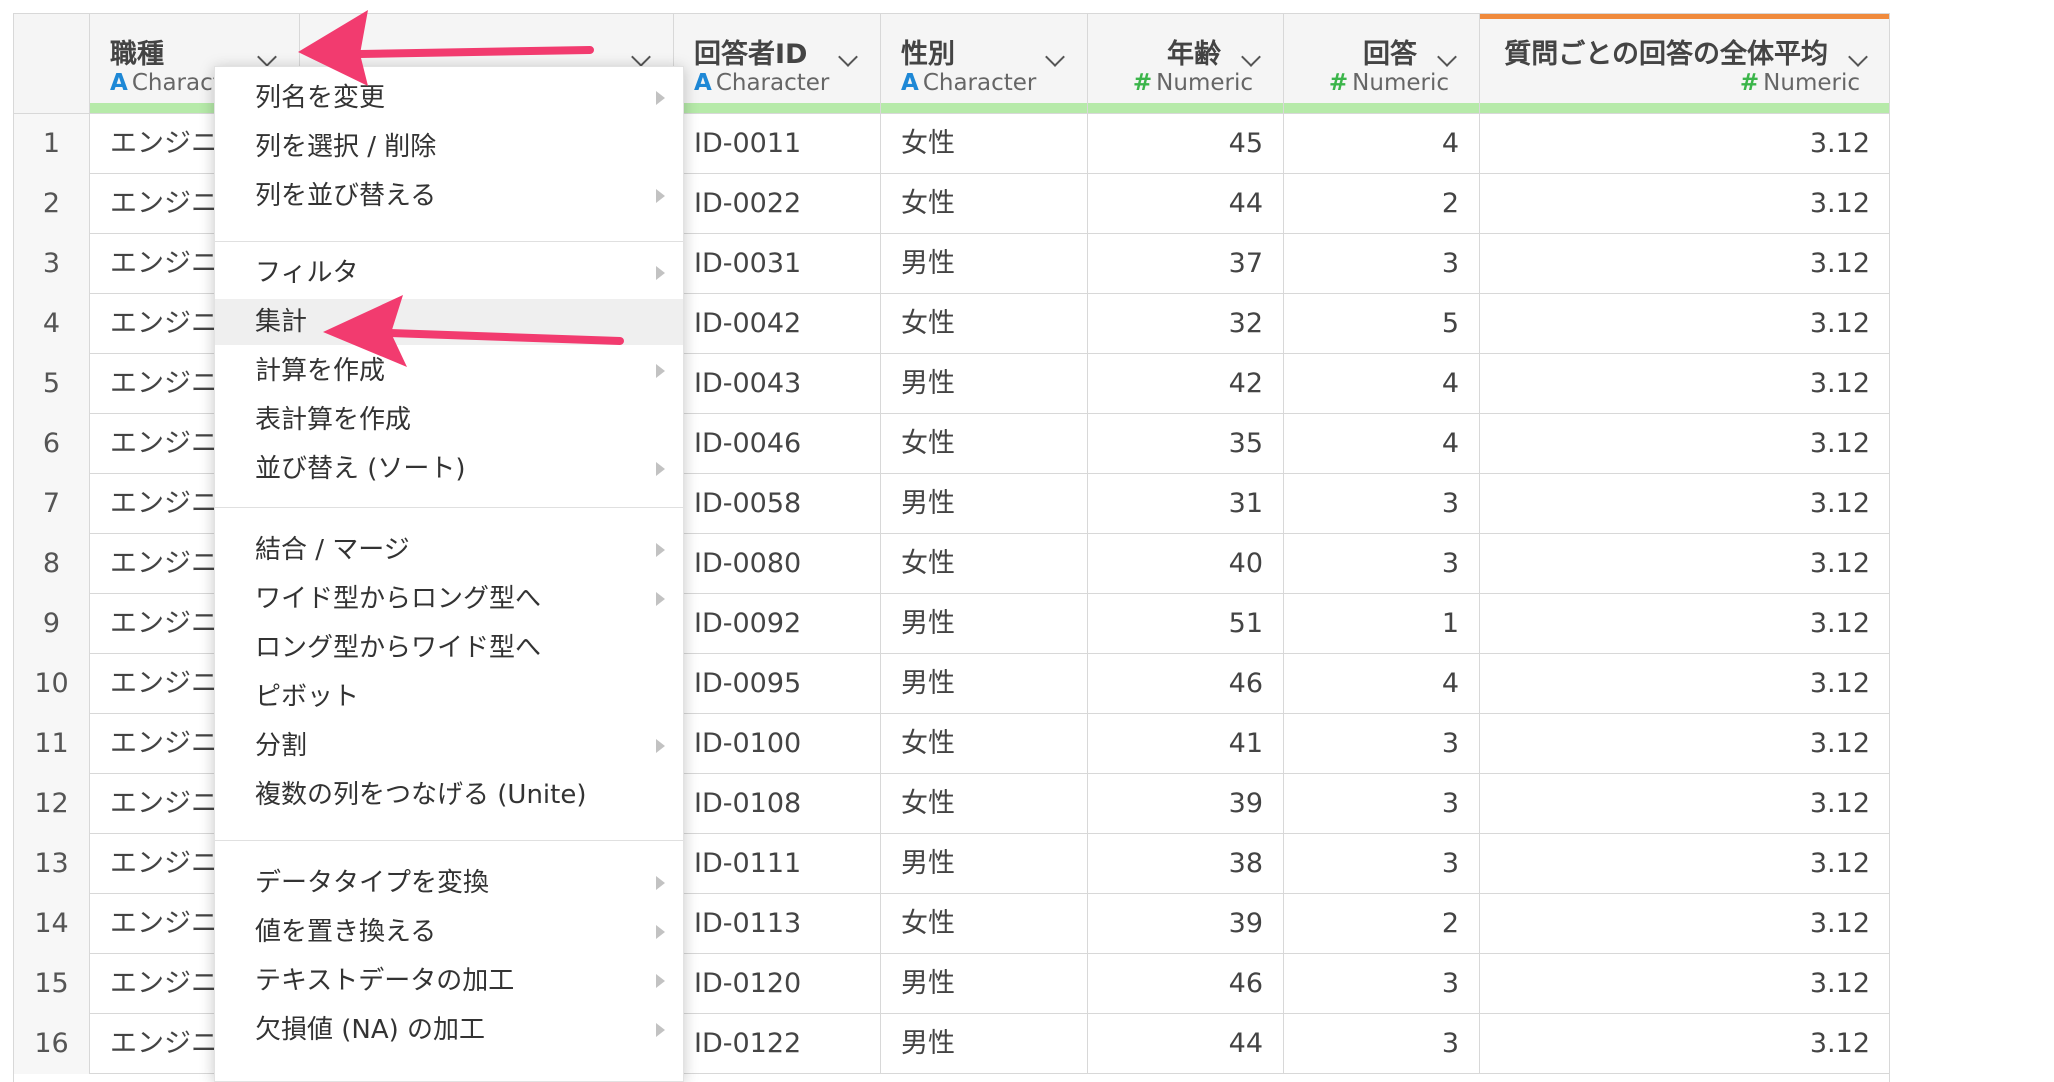  Describe the element at coordinates (449, 599) in the screenshot. I see `menu-item: ワイド型からロング型へ` at that location.